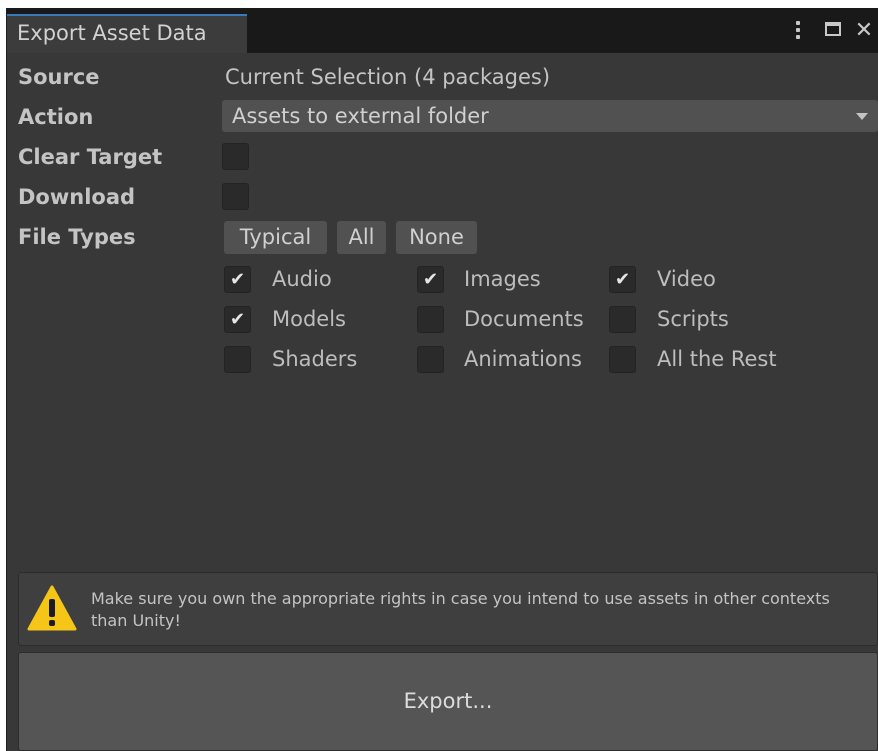  What do you see at coordinates (798, 31) in the screenshot?
I see `more-options-icon` at bounding box center [798, 31].